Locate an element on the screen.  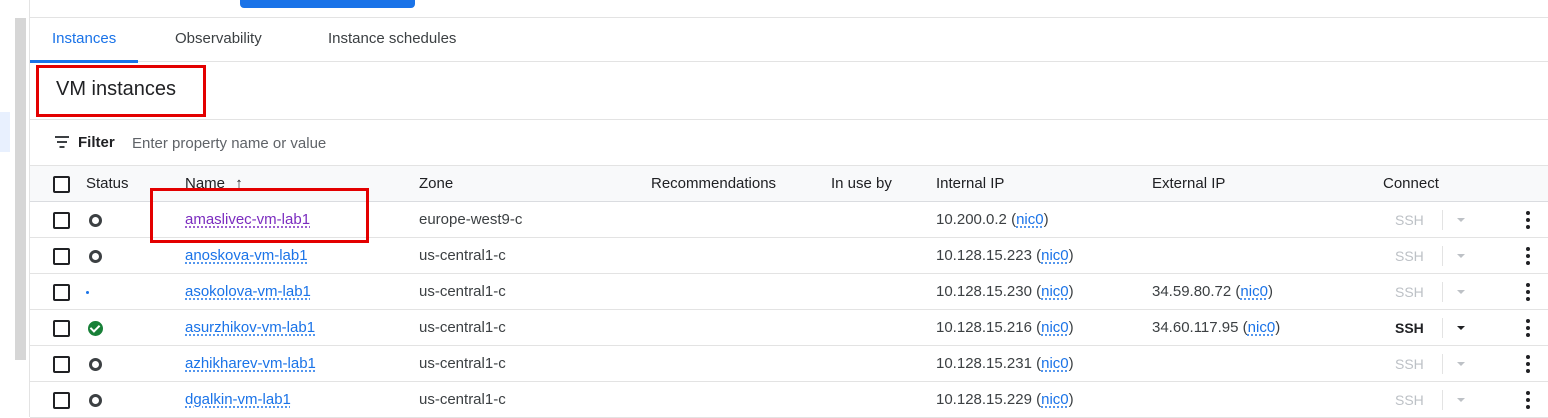
instance-name-link: amaslivec-vm-lab1 is located at coordinates (247, 219).